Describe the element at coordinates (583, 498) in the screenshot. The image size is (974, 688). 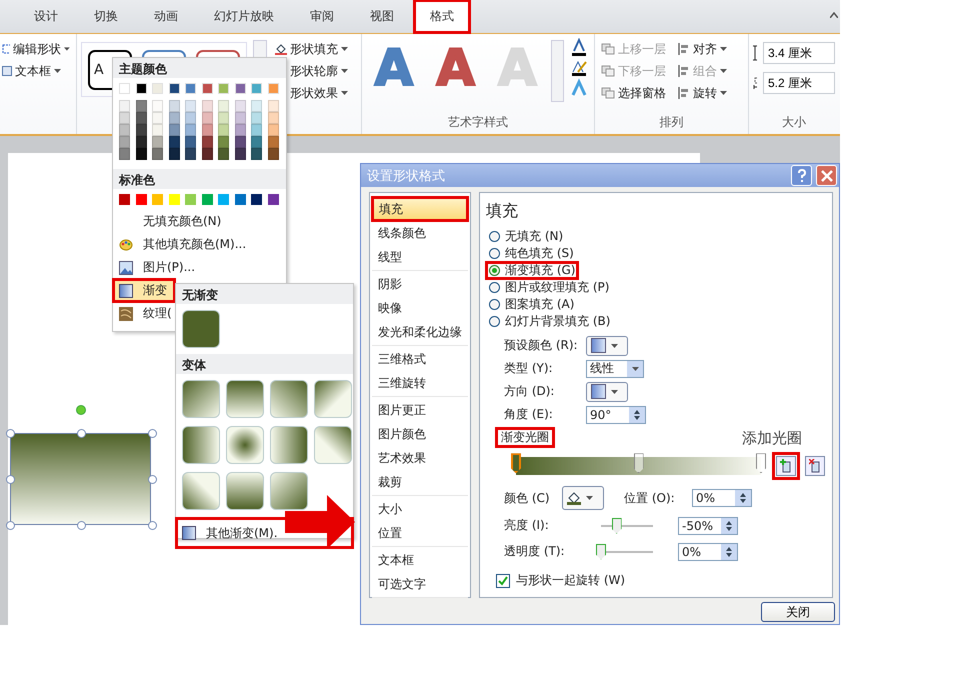
I see `color-dropdown` at that location.